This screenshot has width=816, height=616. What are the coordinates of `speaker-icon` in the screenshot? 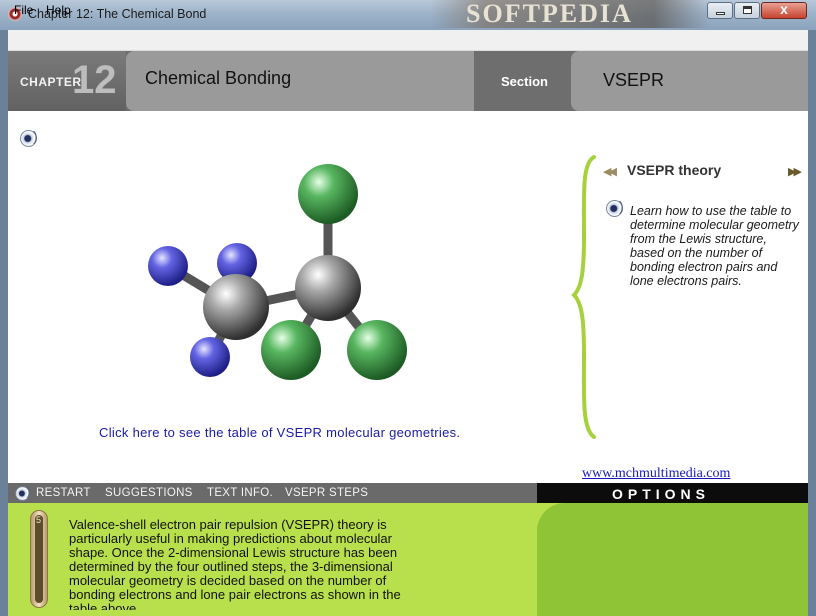 It's located at (29, 137).